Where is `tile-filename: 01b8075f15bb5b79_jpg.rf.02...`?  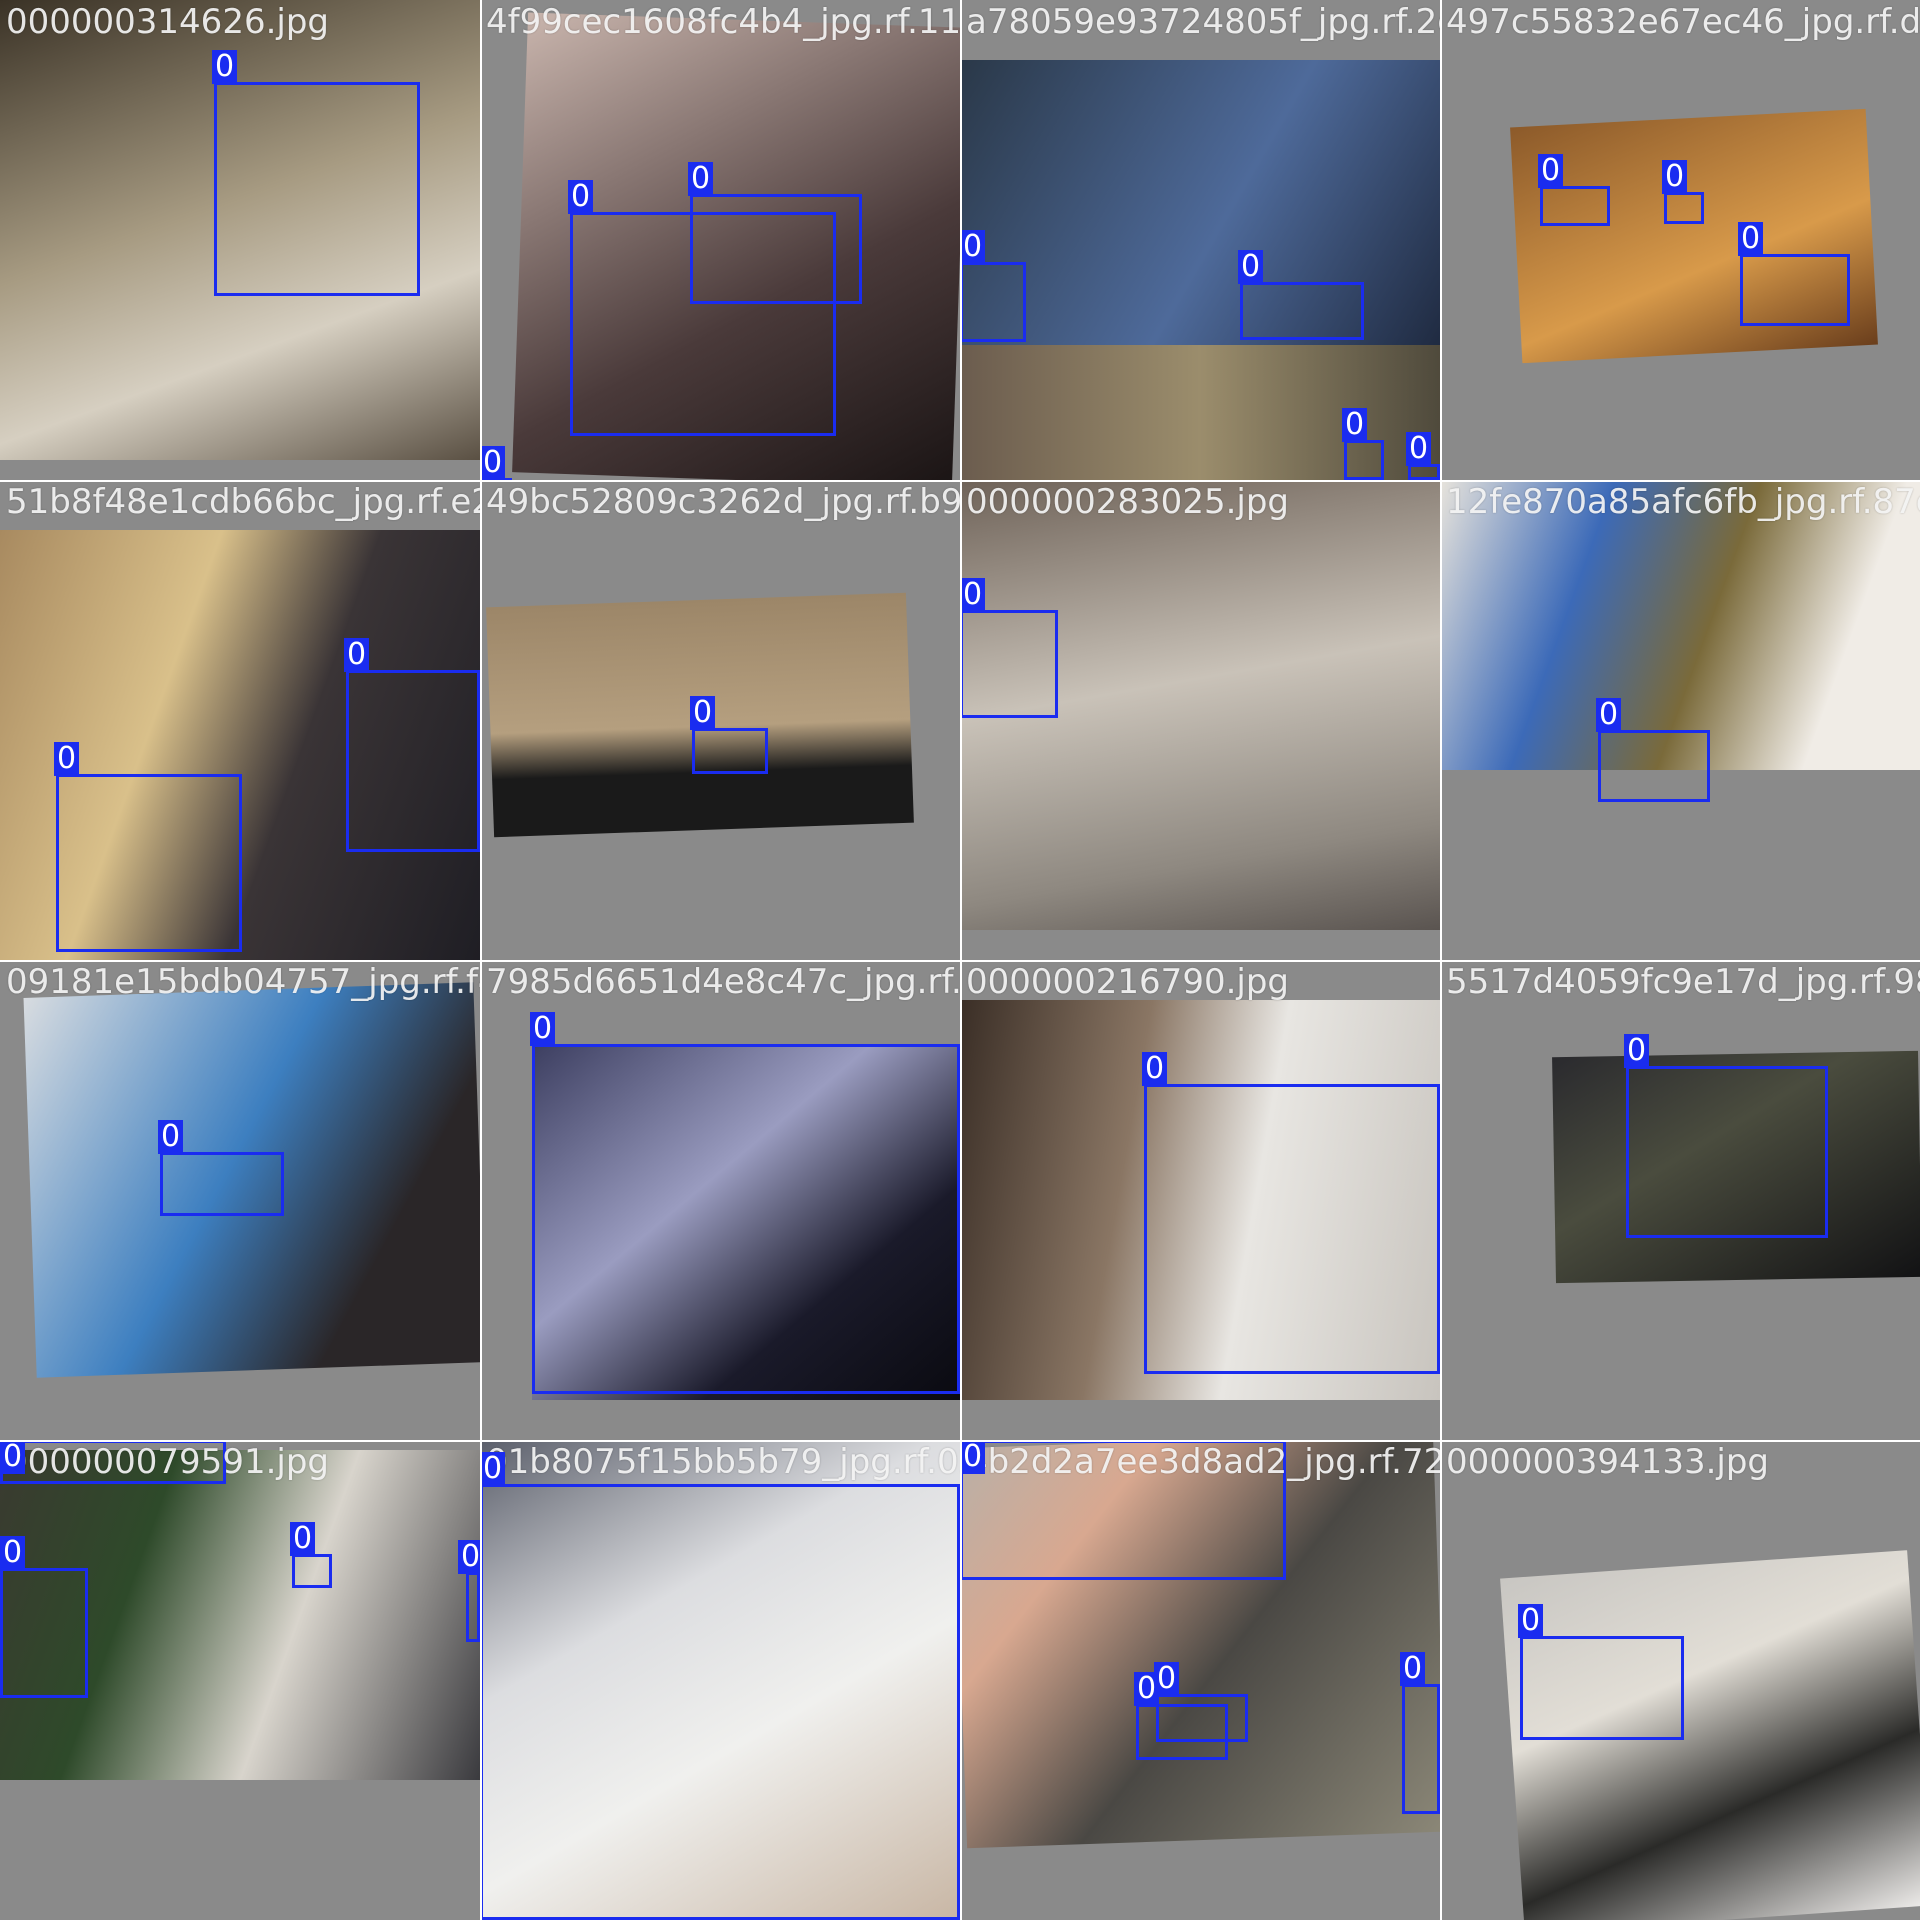
tile-filename: 01b8075f15bb5b79_jpg.rf.02... is located at coordinates (723, 1462).